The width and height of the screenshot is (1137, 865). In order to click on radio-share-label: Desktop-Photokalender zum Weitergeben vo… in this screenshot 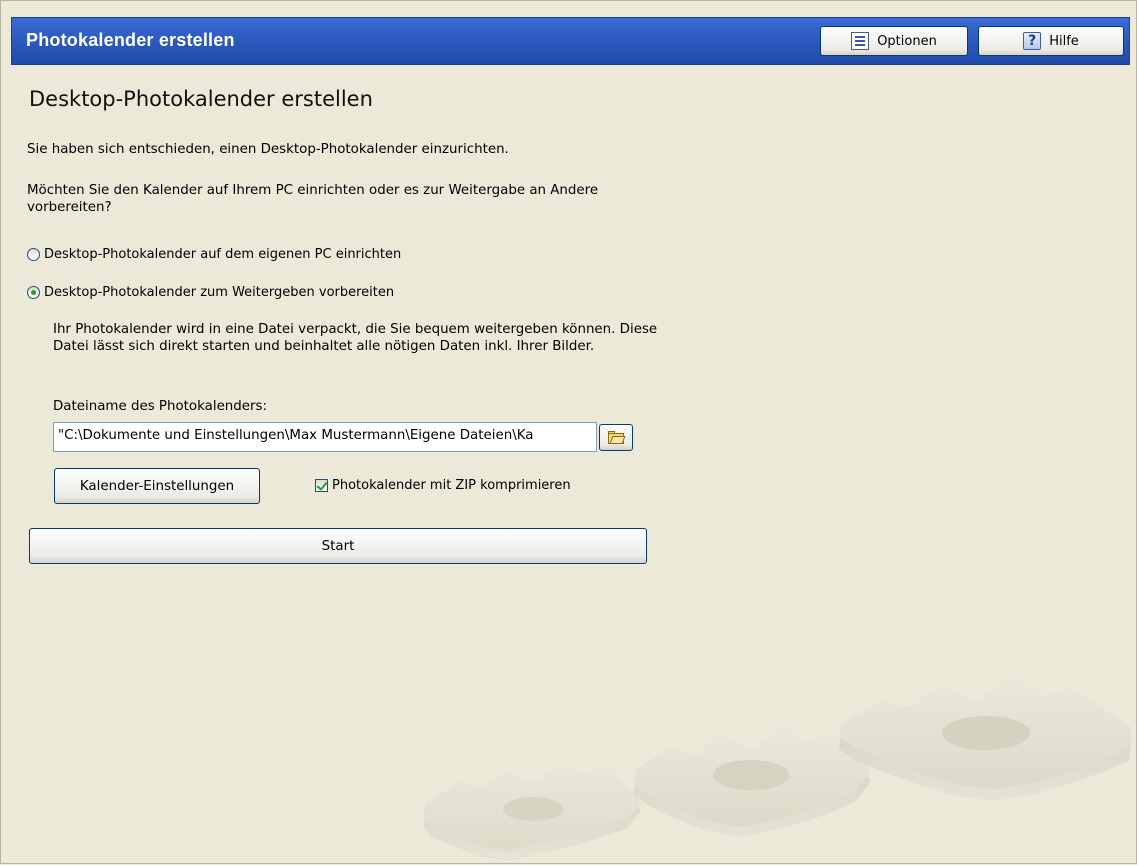, I will do `click(219, 292)`.